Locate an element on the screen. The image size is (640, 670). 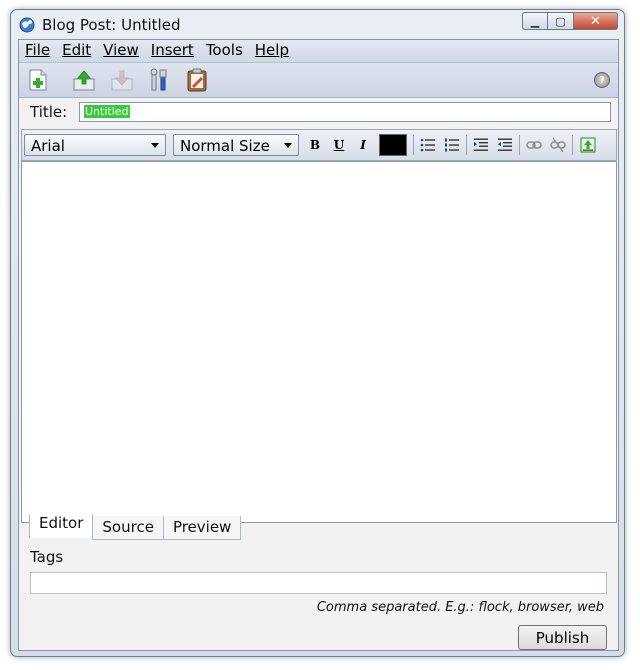
underline-button: U is located at coordinates (339, 145).